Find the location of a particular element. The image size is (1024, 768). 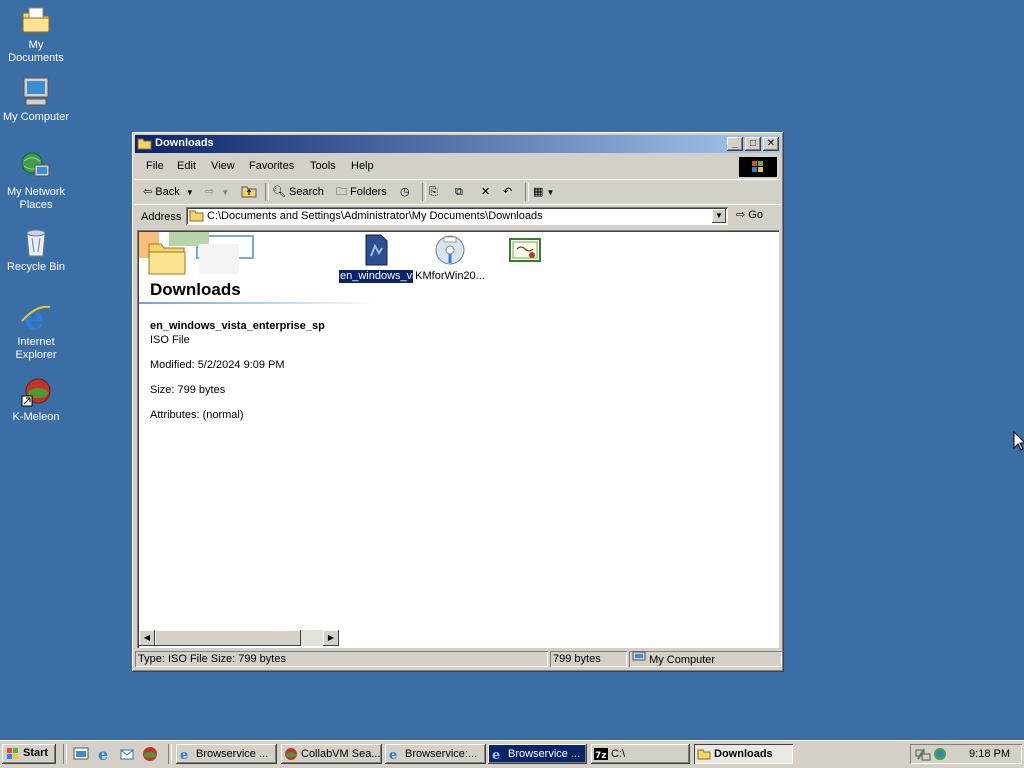

certificate-file-icon is located at coordinates (525, 250).